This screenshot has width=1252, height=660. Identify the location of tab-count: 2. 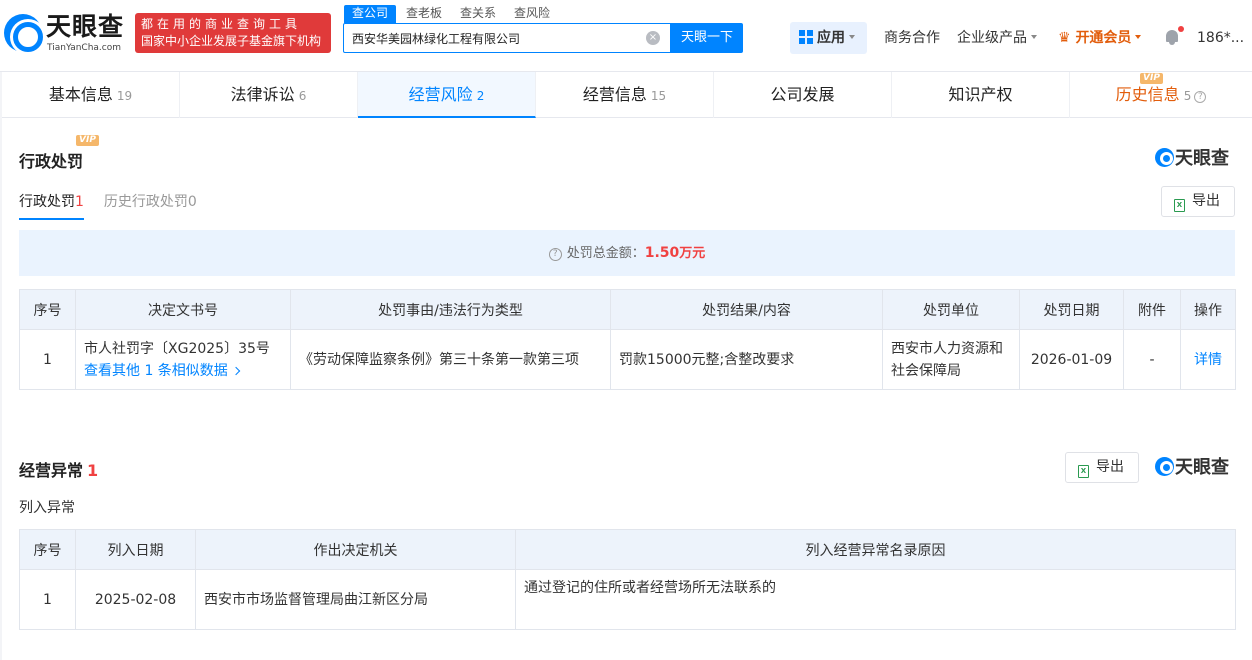
(480, 96).